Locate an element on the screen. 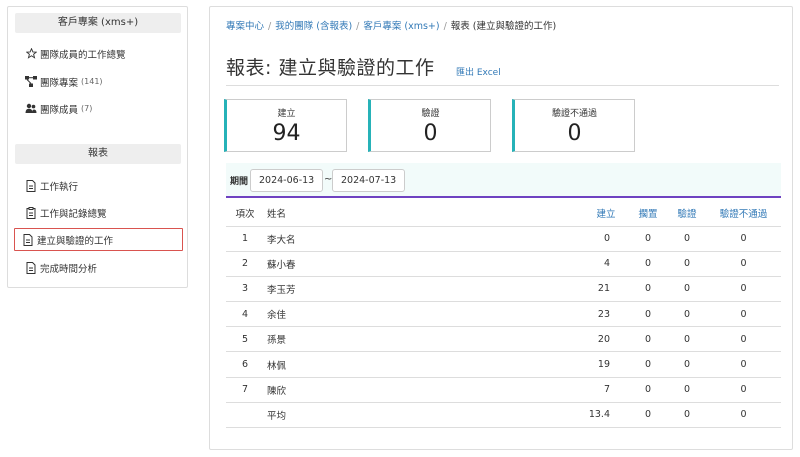 The width and height of the screenshot is (800, 457). table-row: 6 林佩 19 0 0 0 is located at coordinates (503, 364).